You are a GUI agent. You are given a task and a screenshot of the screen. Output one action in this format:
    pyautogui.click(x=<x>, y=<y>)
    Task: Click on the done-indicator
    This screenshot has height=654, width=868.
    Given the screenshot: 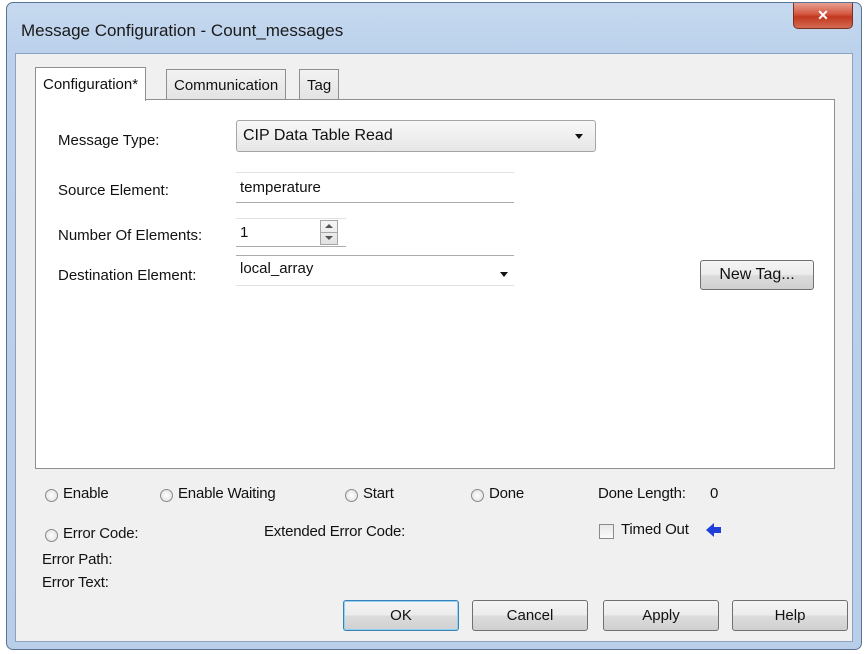 What is the action you would take?
    pyautogui.click(x=477, y=495)
    